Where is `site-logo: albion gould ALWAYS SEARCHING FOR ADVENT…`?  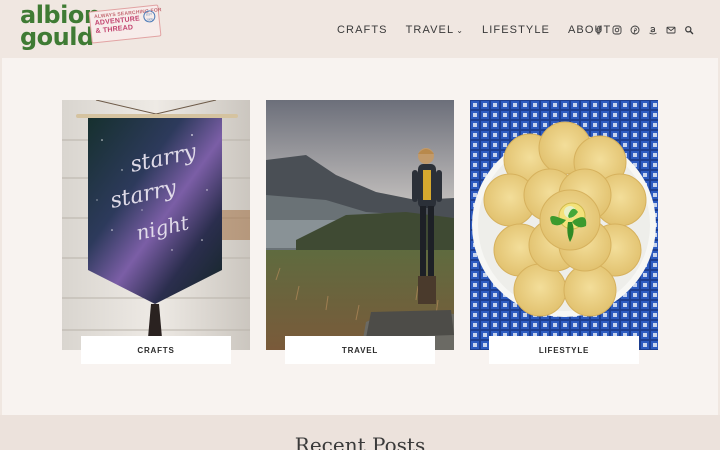 site-logo: albion gould ALWAYS SEARCHING FOR ADVENT… is located at coordinates (100, 28).